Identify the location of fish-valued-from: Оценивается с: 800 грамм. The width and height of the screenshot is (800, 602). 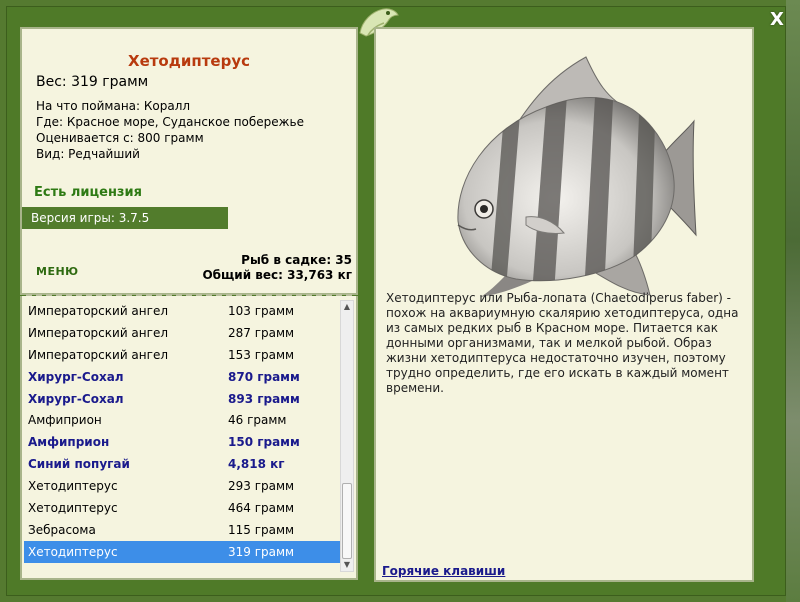
(120, 138).